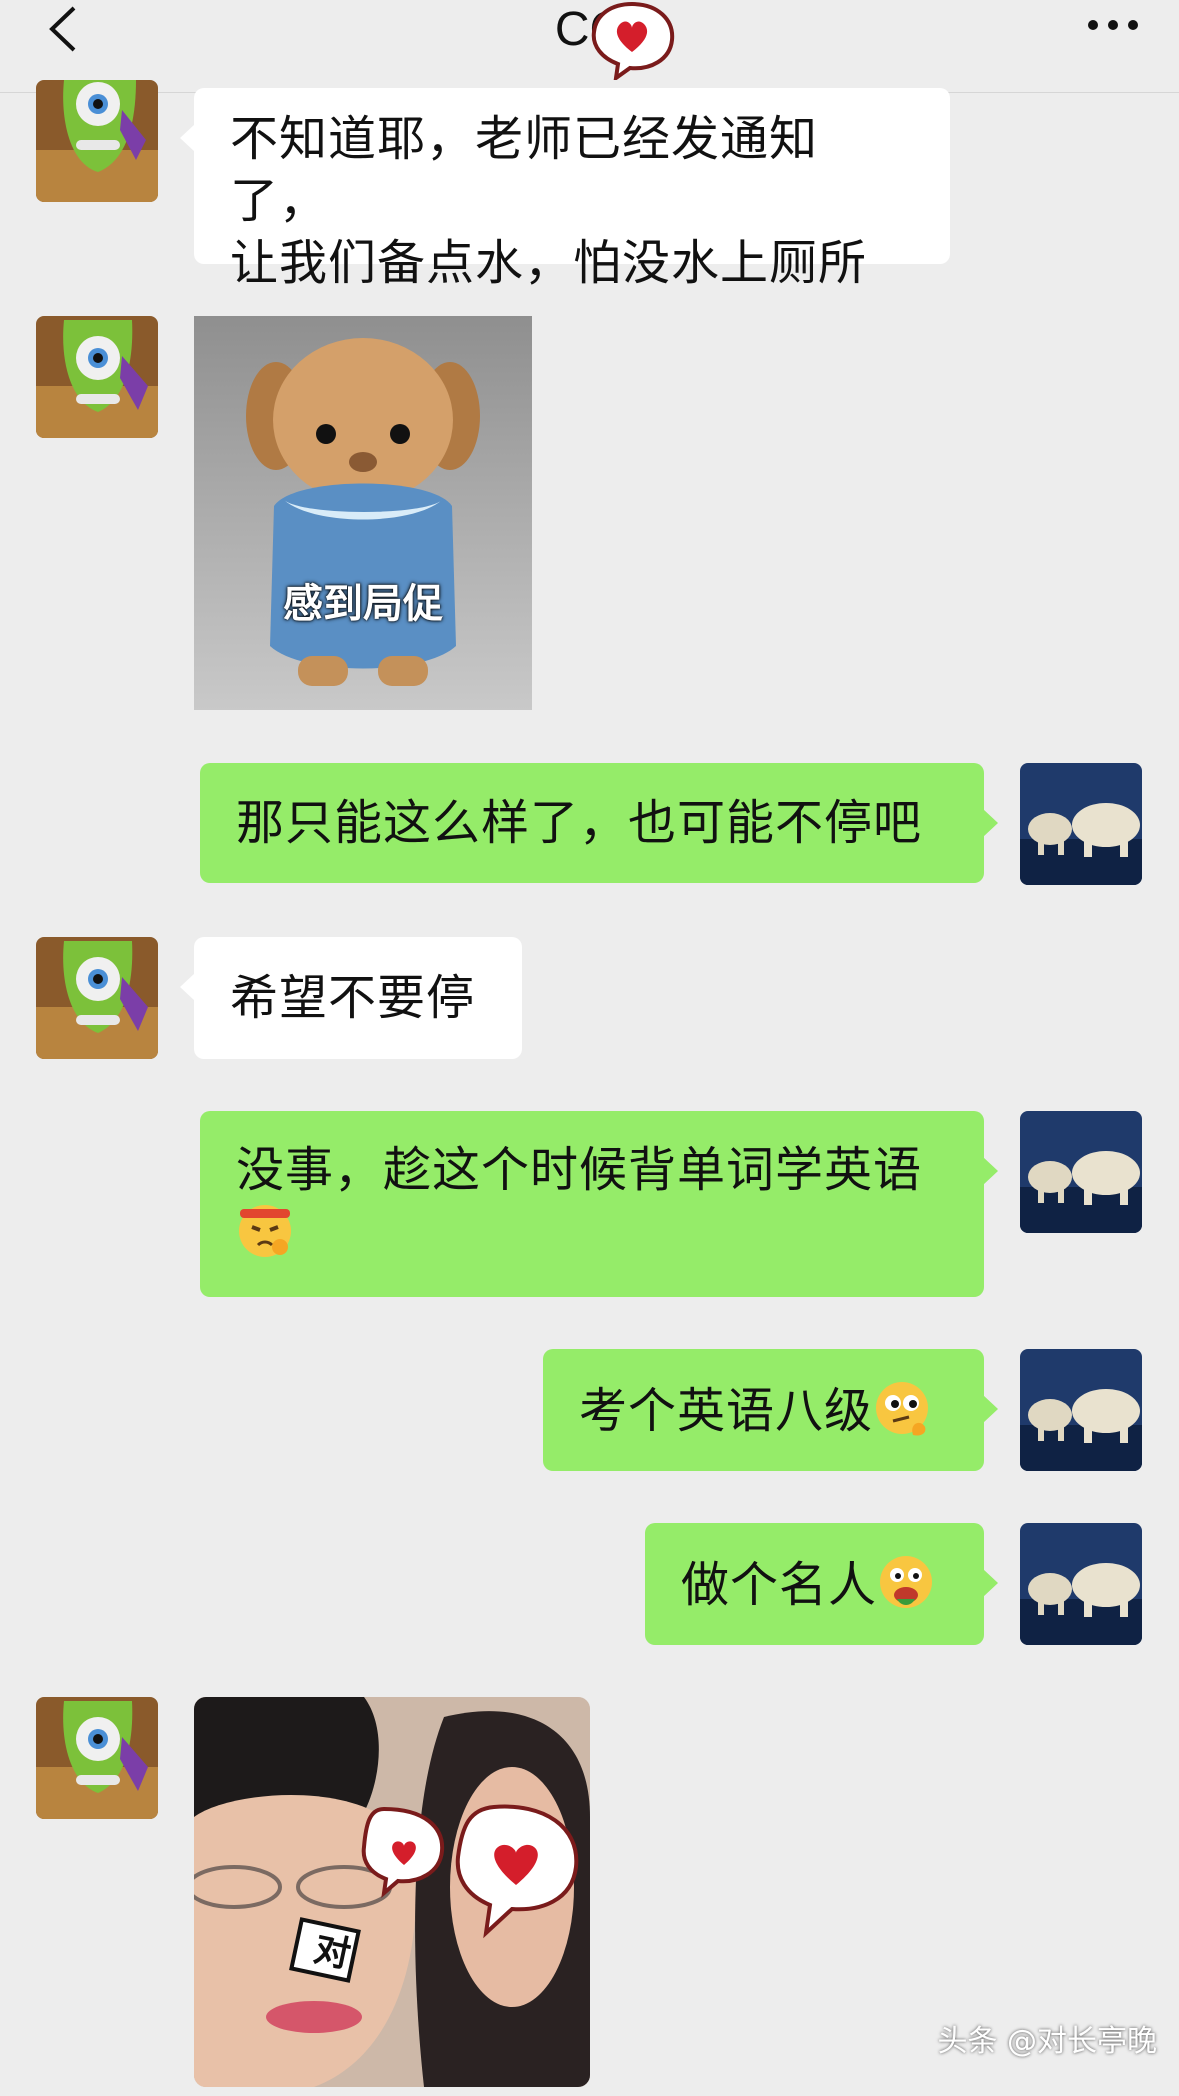 The width and height of the screenshot is (1179, 2096). What do you see at coordinates (599, 1204) in the screenshot?
I see `message-bubble-outgoing: 没事，趁这个时候背单词学英语` at bounding box center [599, 1204].